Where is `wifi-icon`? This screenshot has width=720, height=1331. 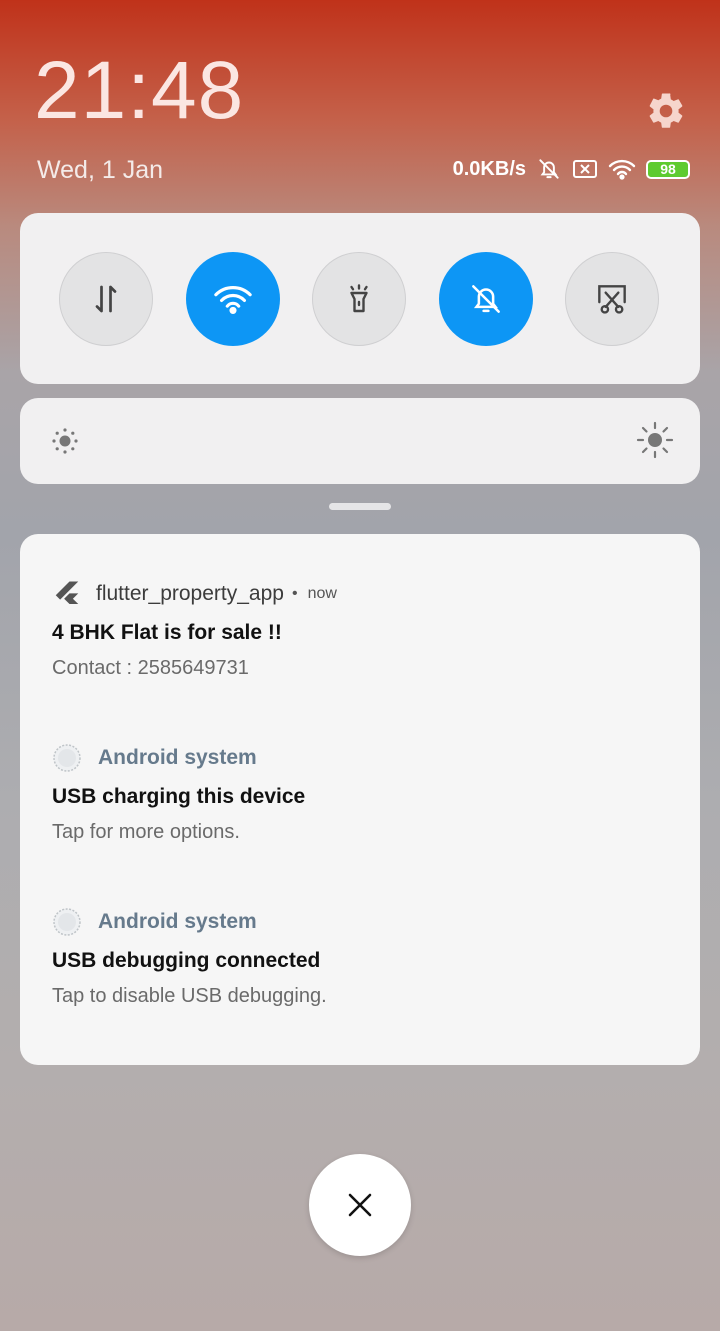
wifi-icon is located at coordinates (233, 300).